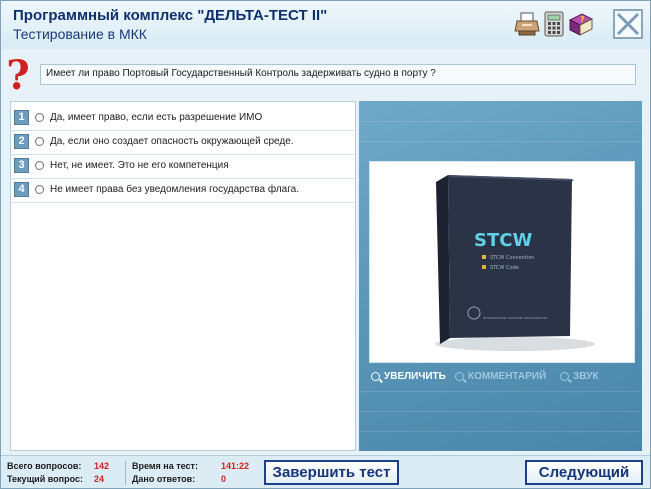 This screenshot has height=489, width=651. I want to click on book-title: STCW, so click(503, 240).